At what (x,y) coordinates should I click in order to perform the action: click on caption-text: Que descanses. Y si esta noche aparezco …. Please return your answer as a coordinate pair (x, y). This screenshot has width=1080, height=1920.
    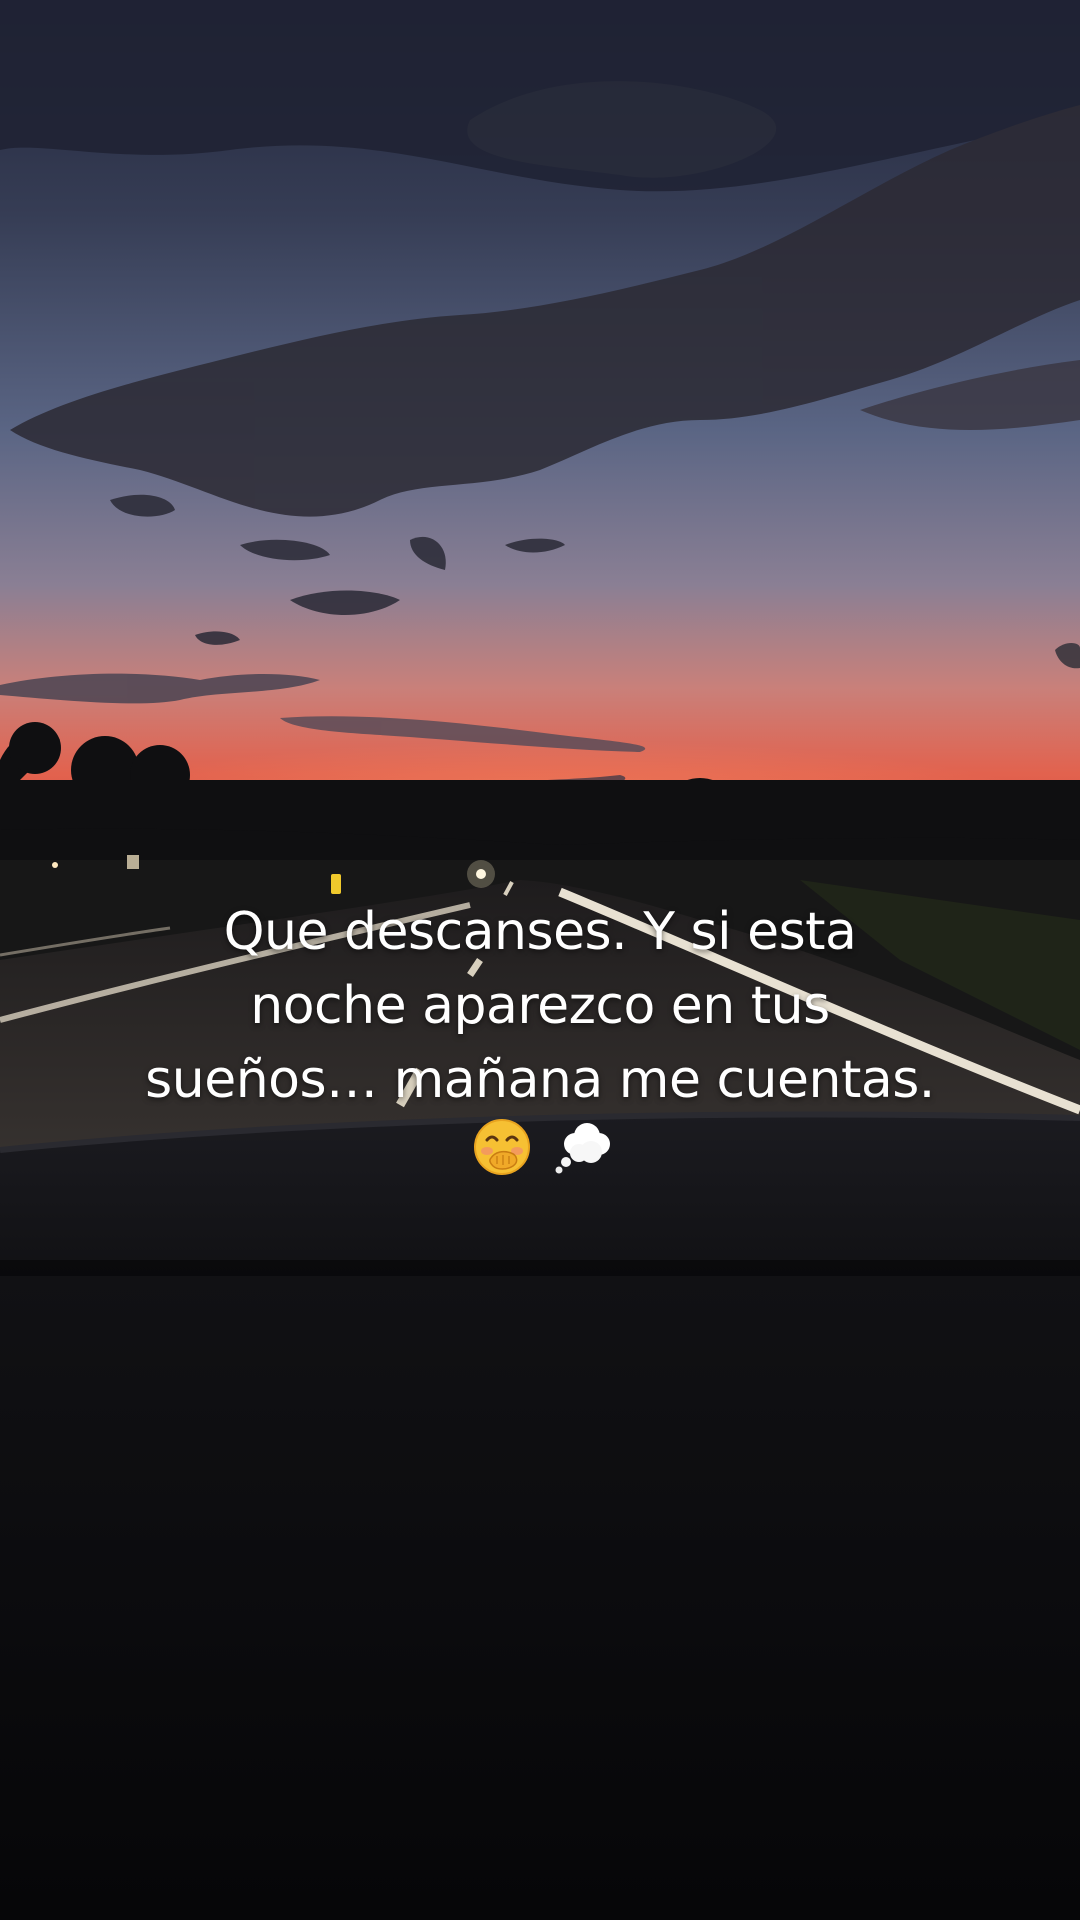
    Looking at the image, I should click on (540, 1006).